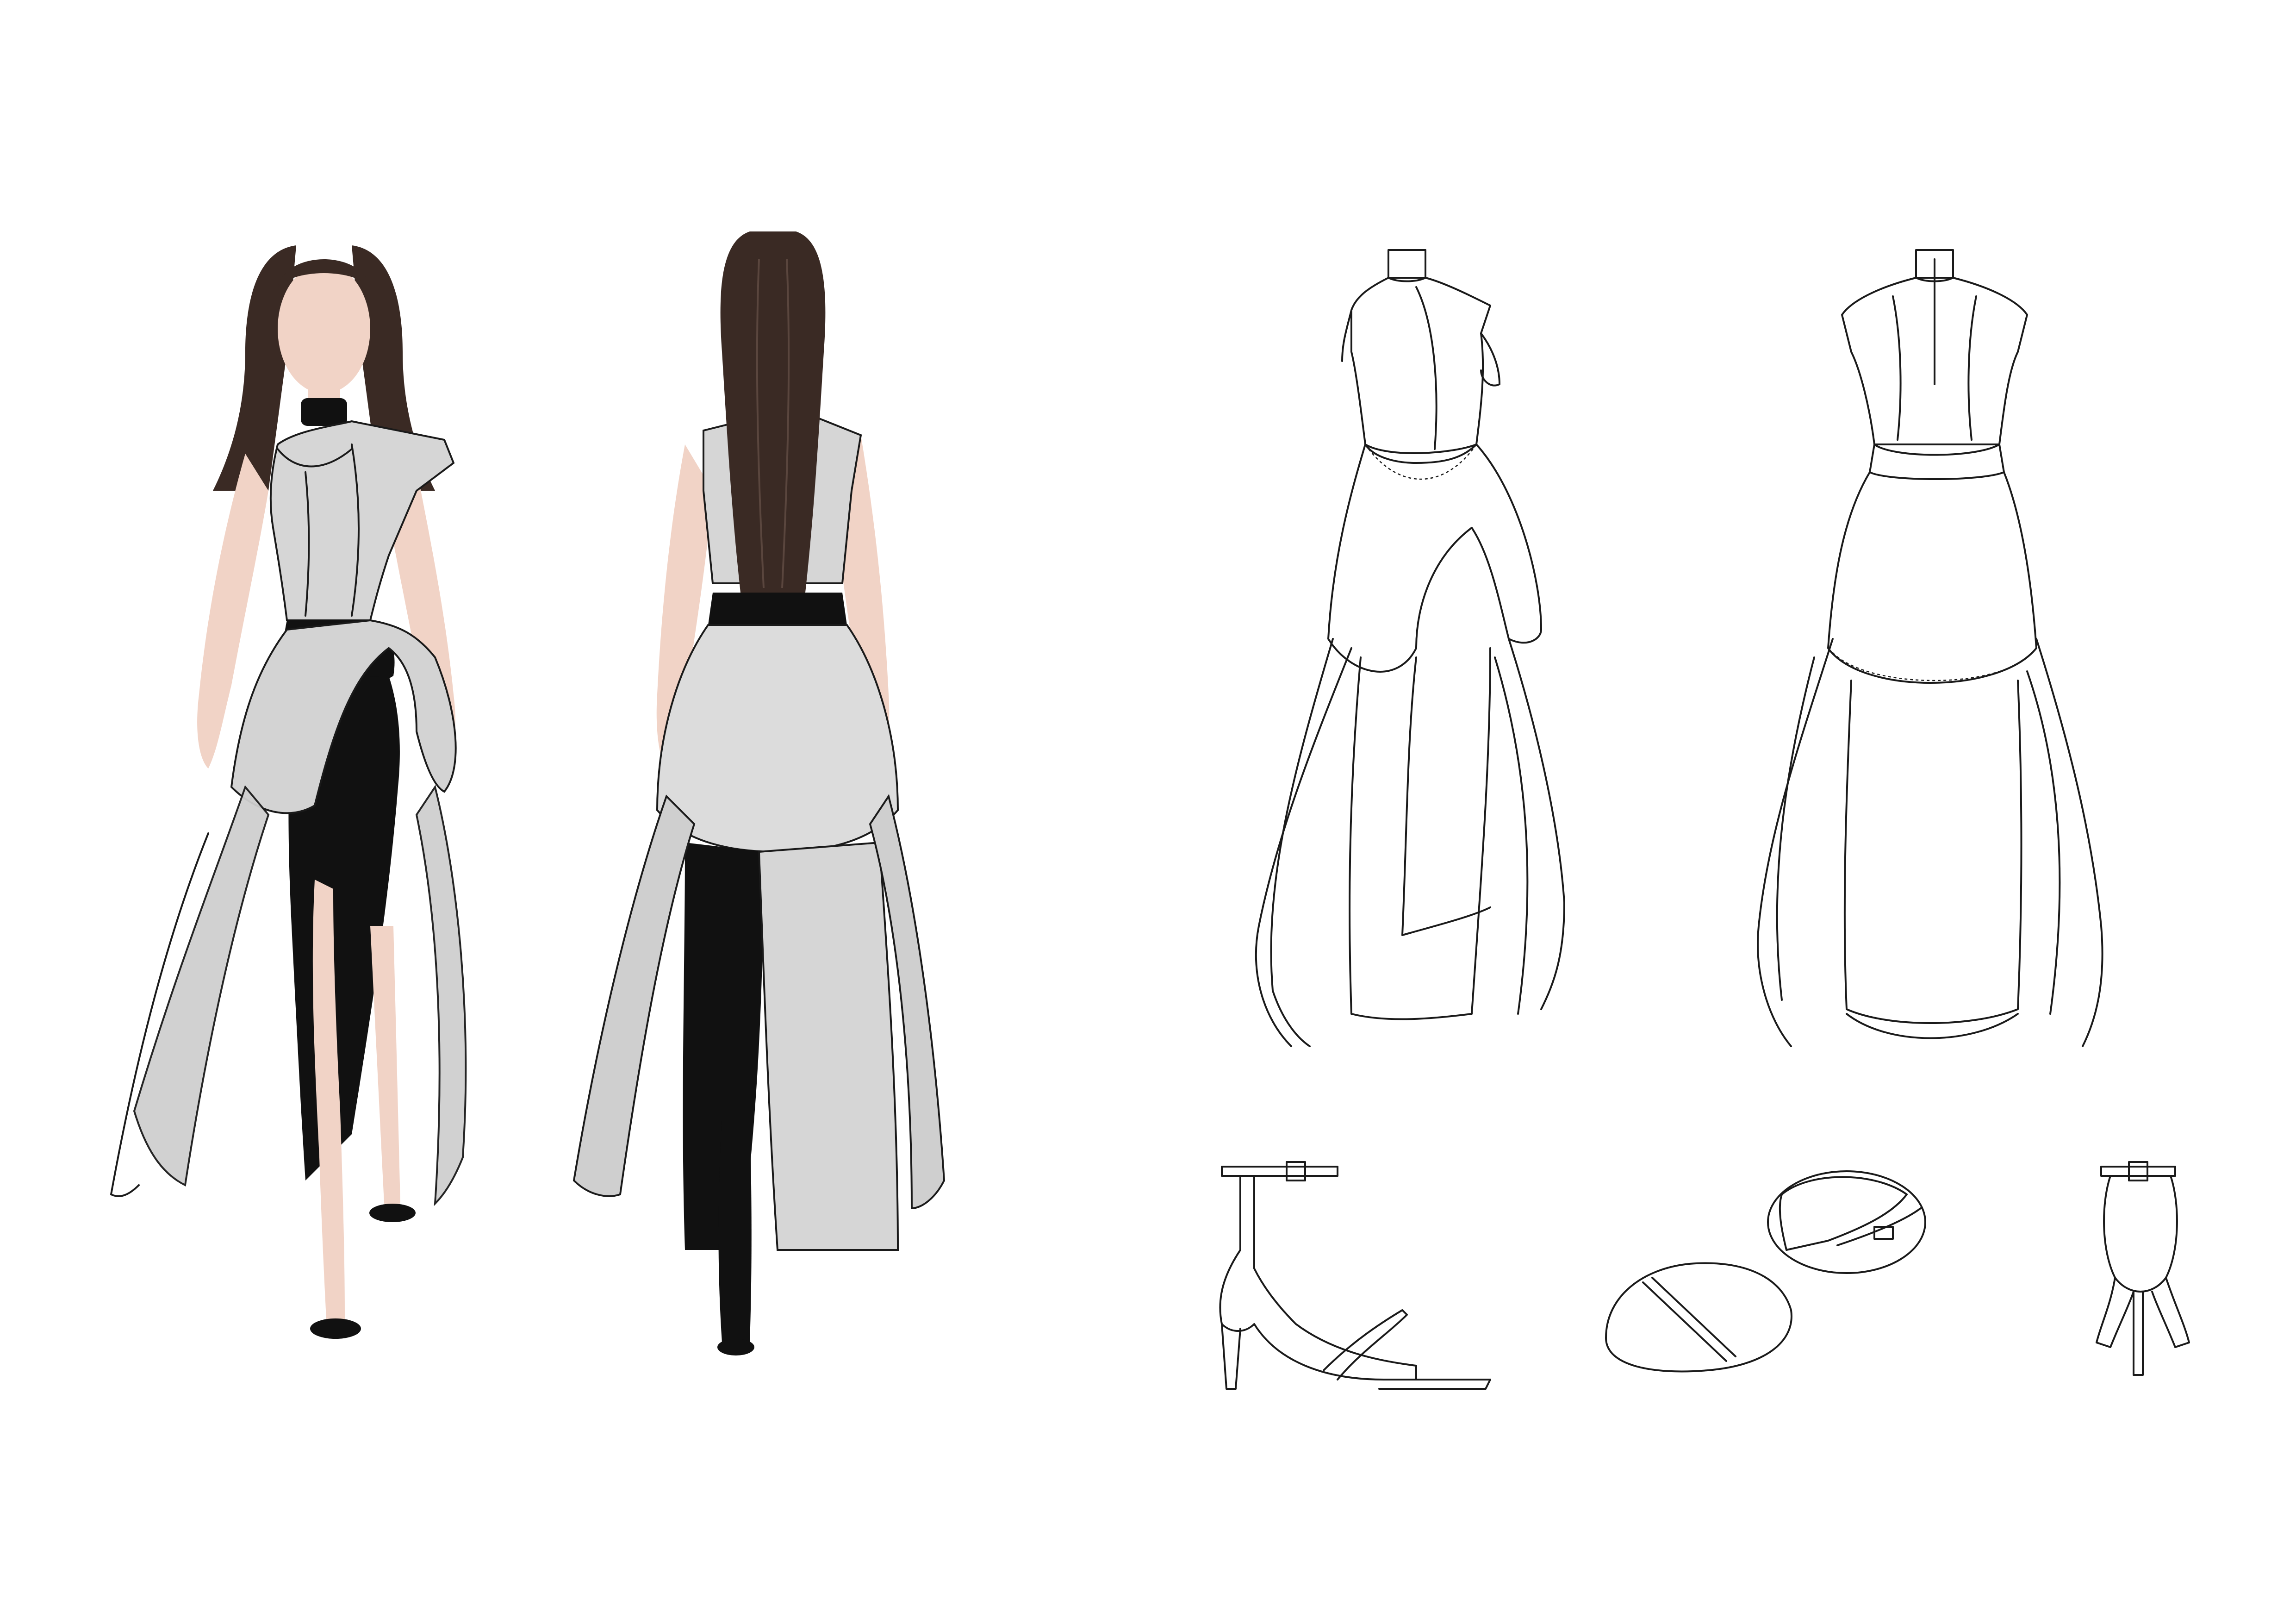  Describe the element at coordinates (1410, 648) in the screenshot. I see `dress-flat-front-icon` at that location.